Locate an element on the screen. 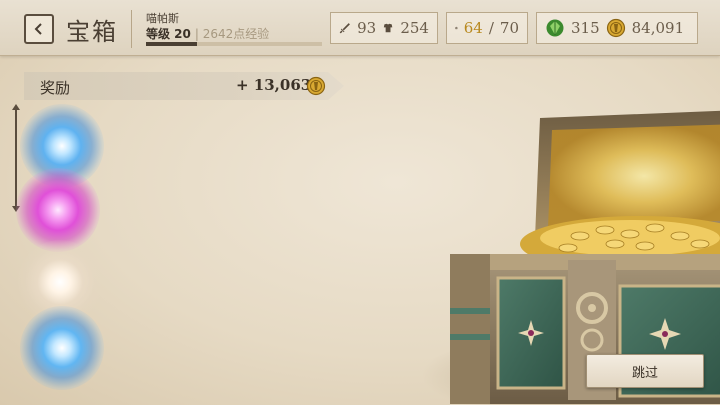 Image resolution: width=720 pixels, height=405 pixels. attack-value: 93 is located at coordinates (367, 28).